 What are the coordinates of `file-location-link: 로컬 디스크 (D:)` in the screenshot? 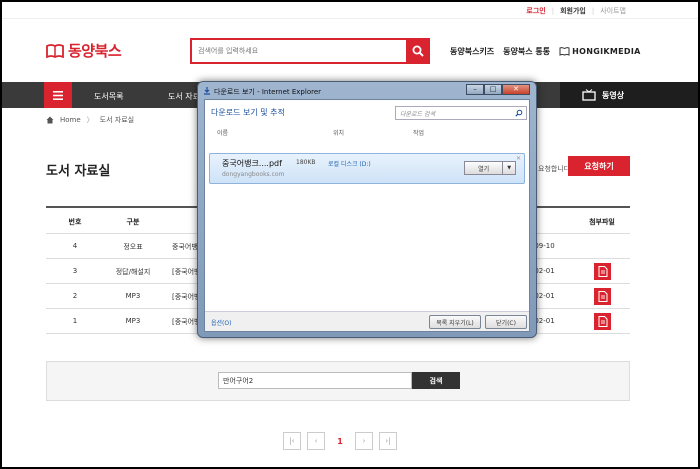 It's located at (349, 163).